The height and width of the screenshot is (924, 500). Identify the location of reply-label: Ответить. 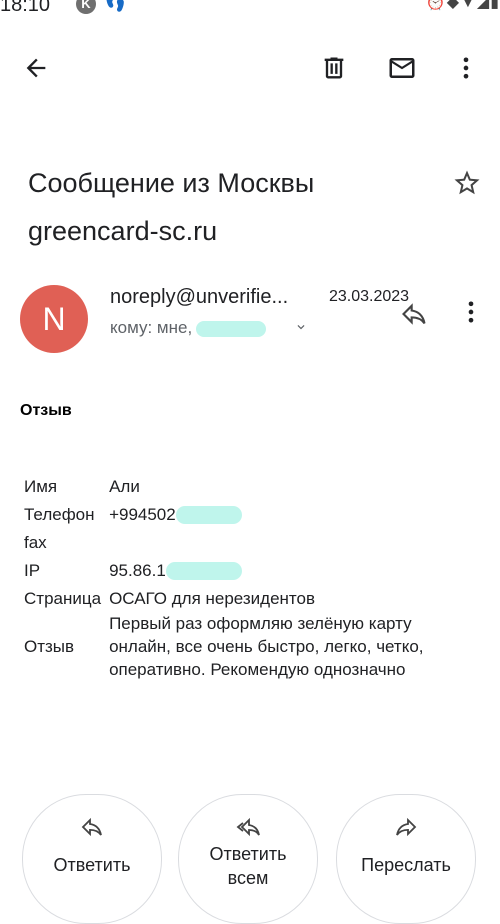
(92, 865).